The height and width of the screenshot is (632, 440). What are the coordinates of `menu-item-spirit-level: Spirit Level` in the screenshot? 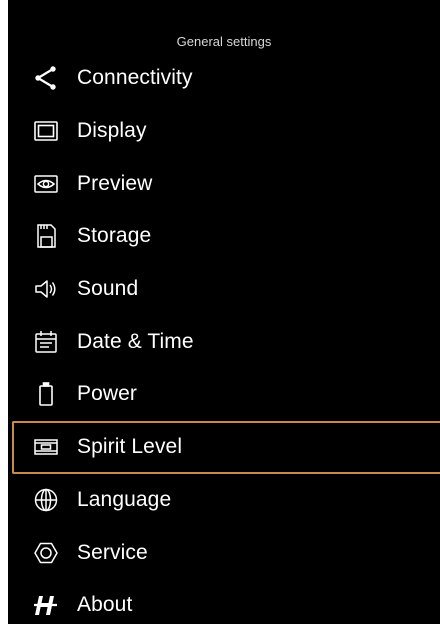 It's located at (226, 447).